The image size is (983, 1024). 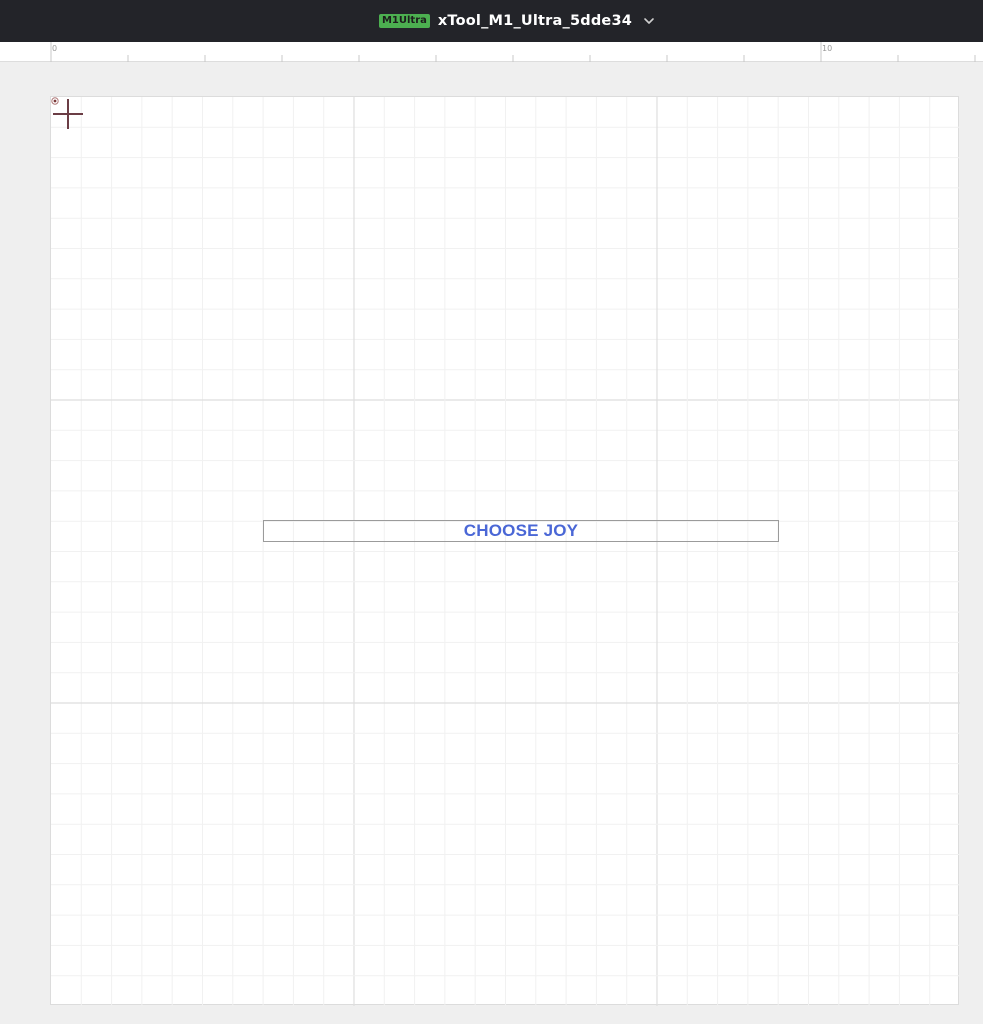 What do you see at coordinates (827, 48) in the screenshot?
I see `ruler-label-10: 10` at bounding box center [827, 48].